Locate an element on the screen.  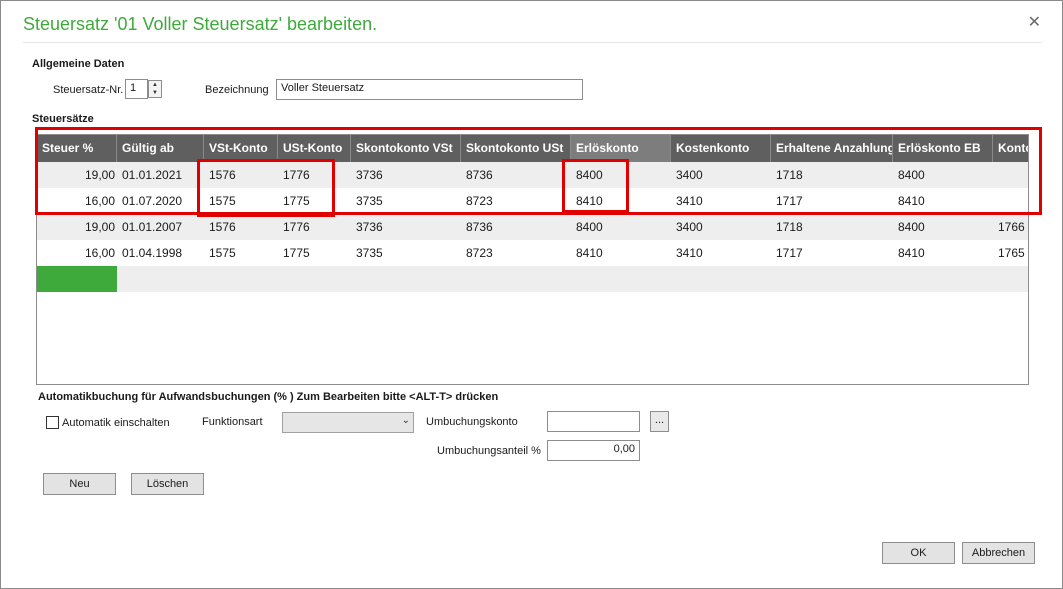
steuersatz-nr-spinner: ▲ ▼ is located at coordinates (155, 89).